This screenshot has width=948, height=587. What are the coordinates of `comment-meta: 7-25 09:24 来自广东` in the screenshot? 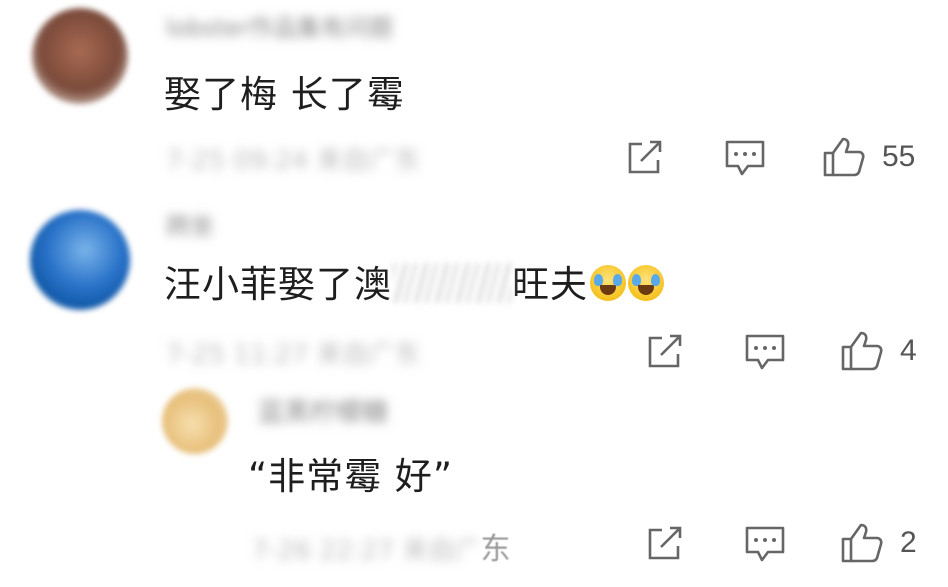 It's located at (293, 161).